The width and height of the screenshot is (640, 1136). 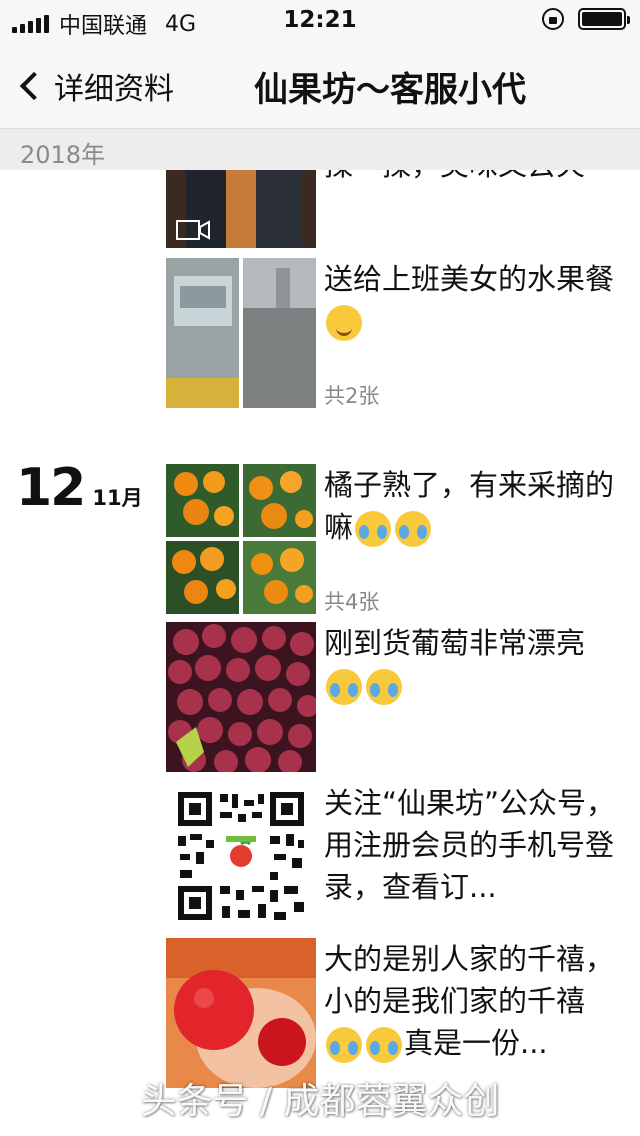 What do you see at coordinates (320, 20) in the screenshot?
I see `status-bar: 中国联通 4G 12:21` at bounding box center [320, 20].